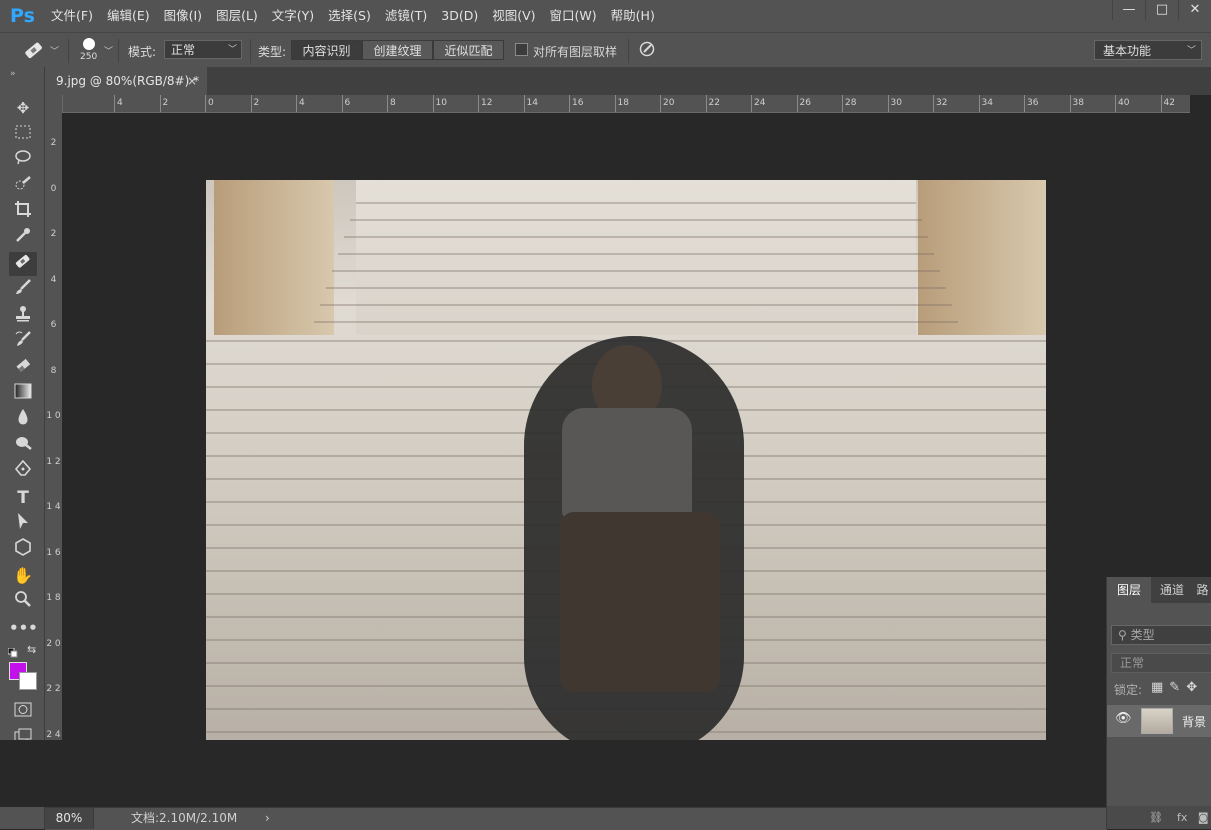 Image resolution: width=1211 pixels, height=830 pixels. I want to click on healing-brush-tool, so click(23, 264).